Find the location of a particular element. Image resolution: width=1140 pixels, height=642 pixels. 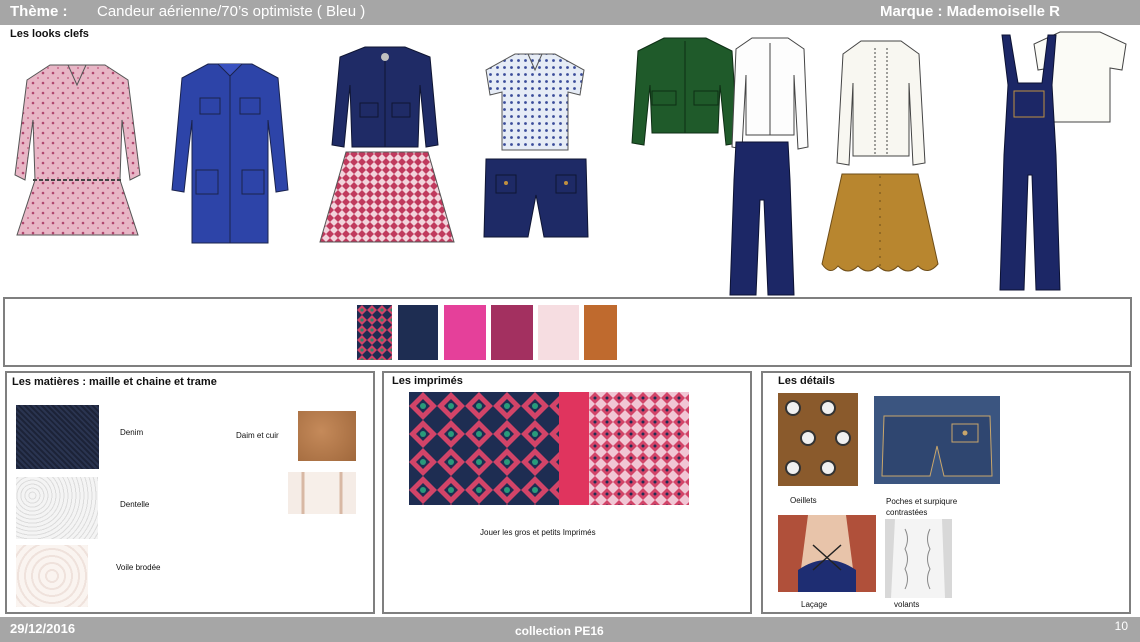

green-bomber-jacket is located at coordinates (685, 91).